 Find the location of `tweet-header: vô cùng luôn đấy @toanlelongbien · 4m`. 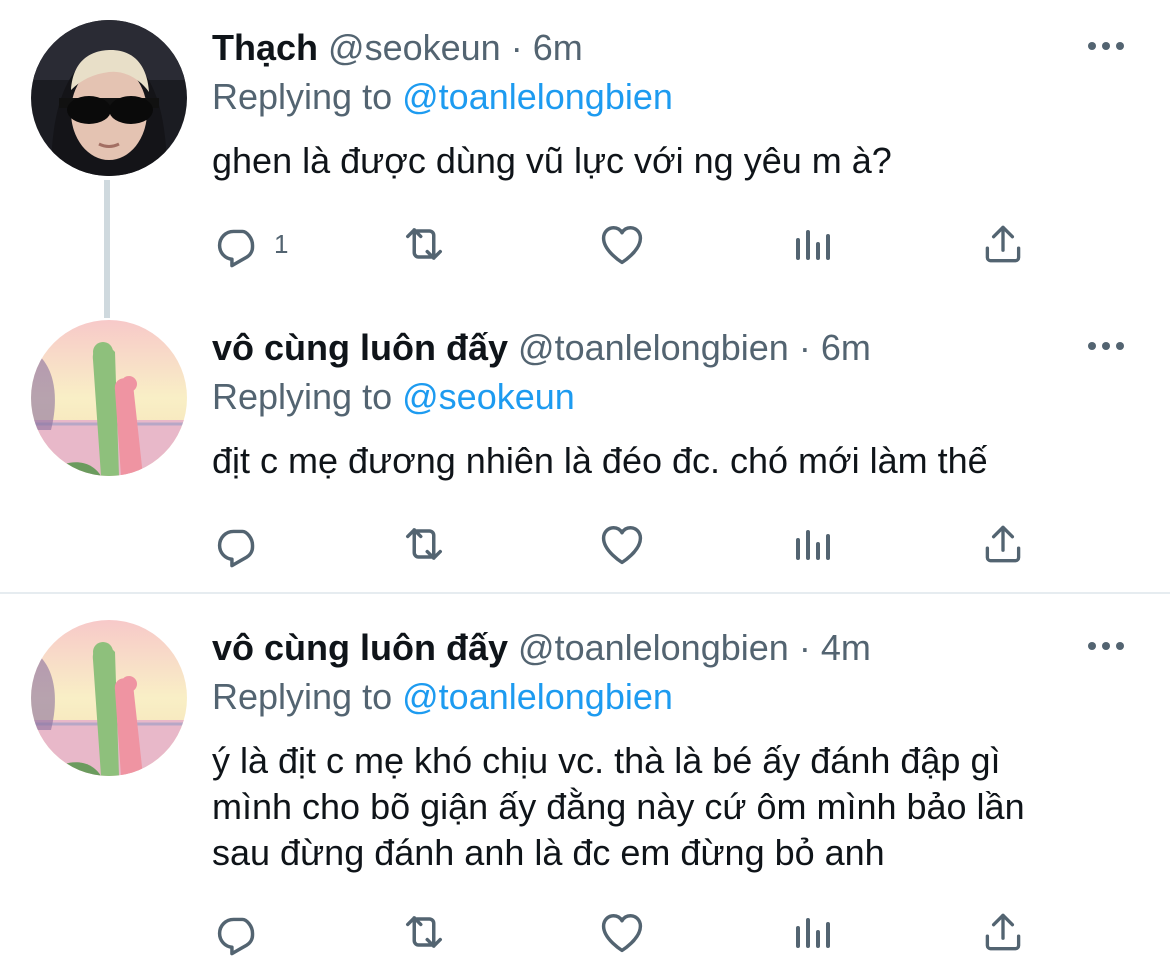

tweet-header: vô cùng luôn đấy @toanlelongbien · 4m is located at coordinates (541, 648).